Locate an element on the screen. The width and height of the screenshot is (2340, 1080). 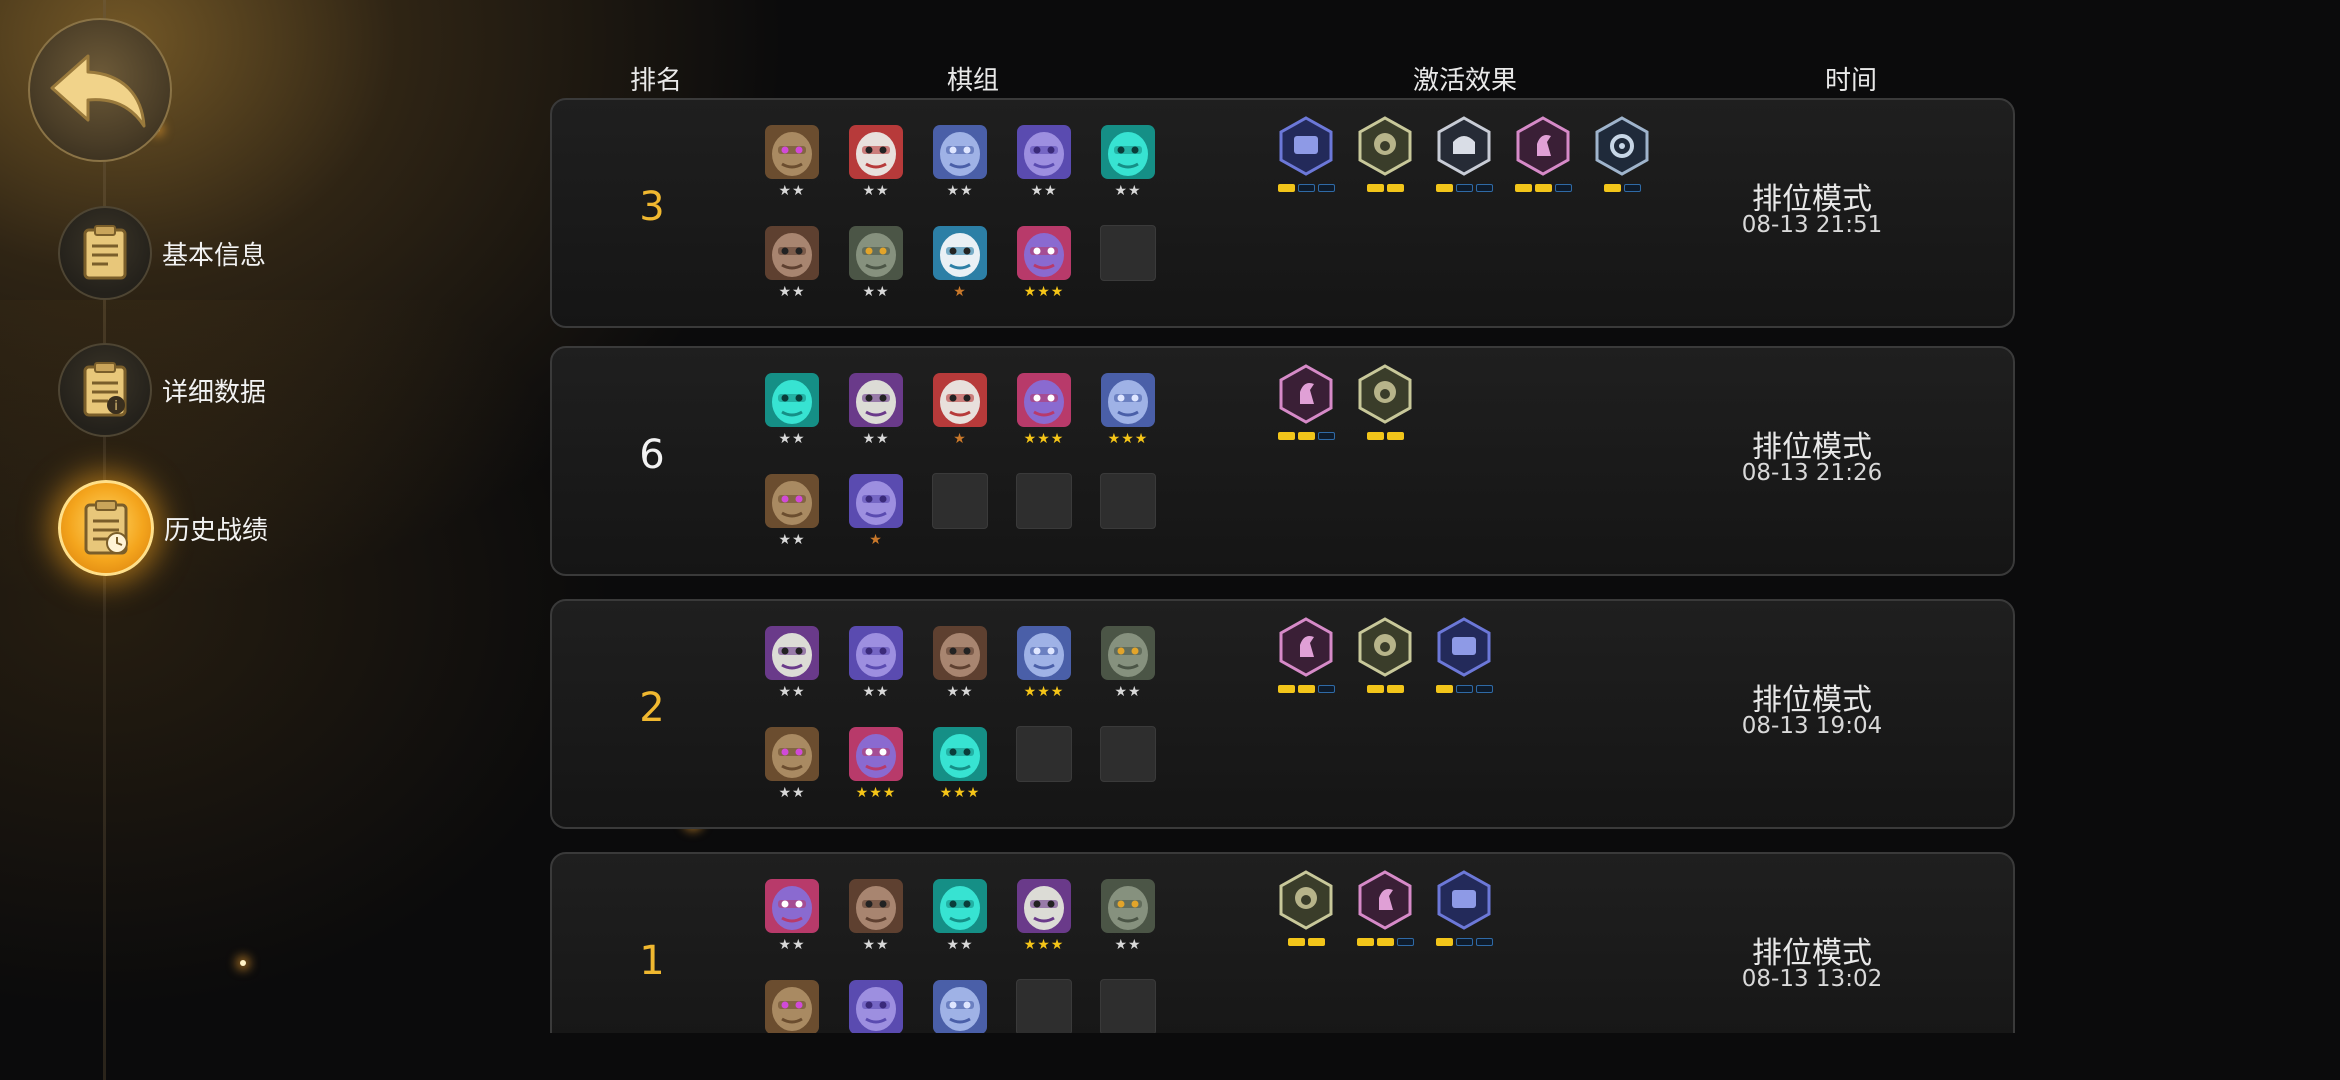
yeti-piece: ★ is located at coordinates (960, 411).